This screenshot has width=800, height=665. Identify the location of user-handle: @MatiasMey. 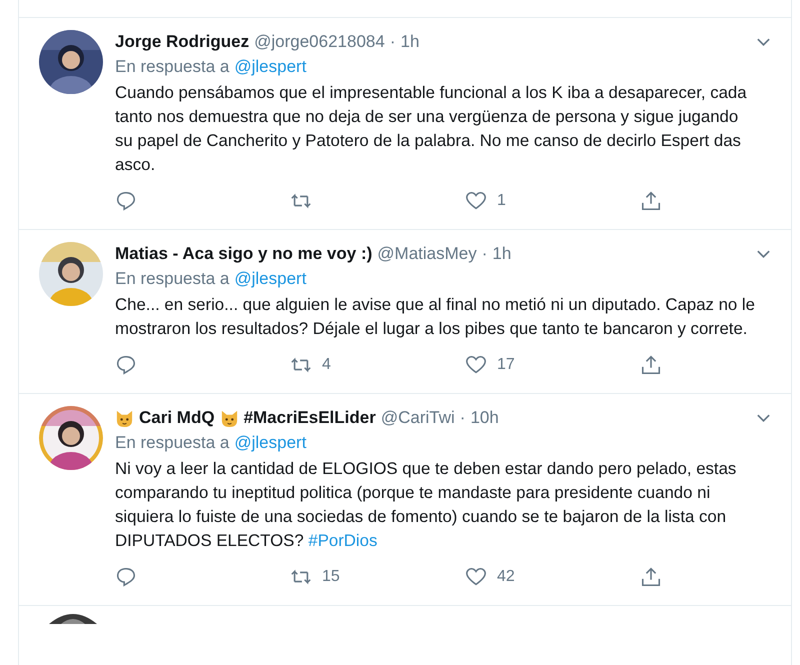
(427, 254).